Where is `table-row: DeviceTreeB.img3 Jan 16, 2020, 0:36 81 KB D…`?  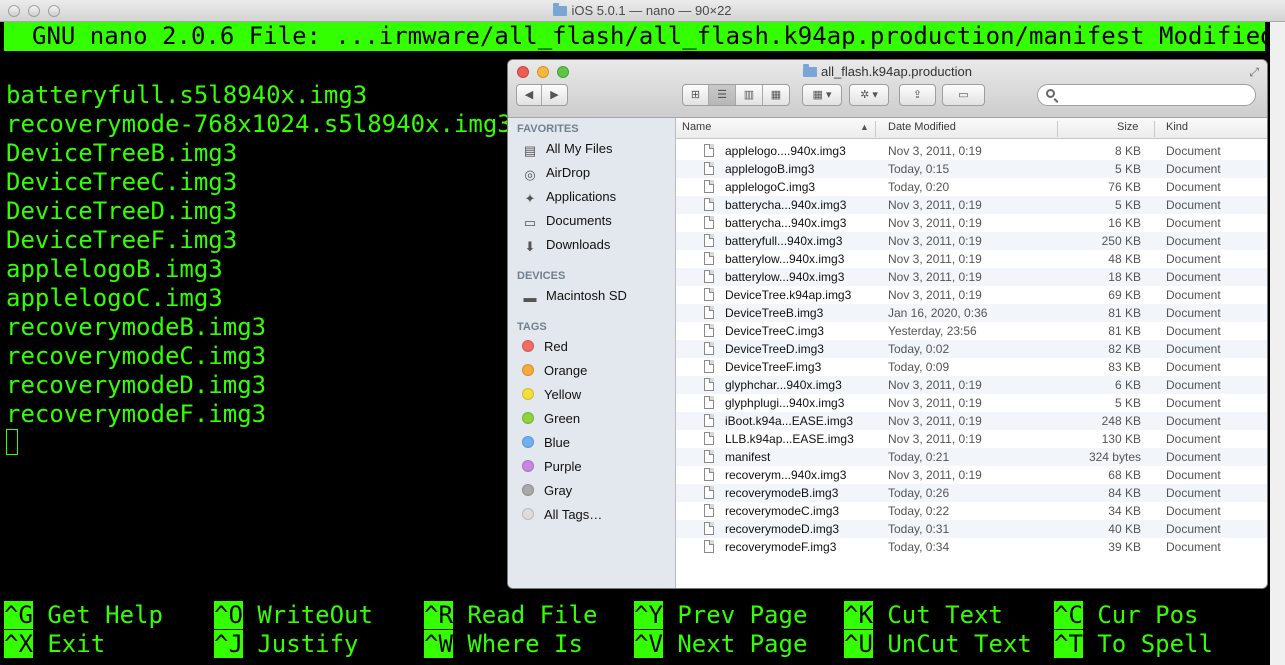 table-row: DeviceTreeB.img3 Jan 16, 2020, 0:36 81 KB D… is located at coordinates (971, 313).